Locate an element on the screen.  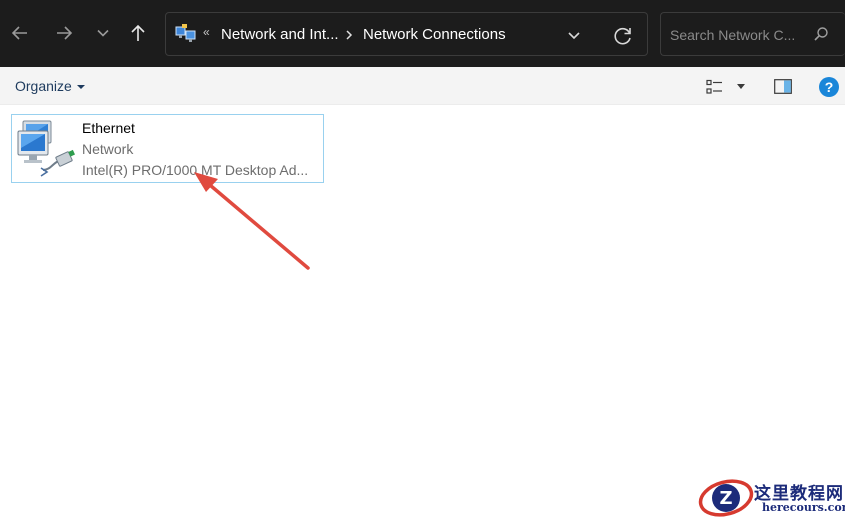
ethernet-adapter-icon is located at coordinates (46, 148).